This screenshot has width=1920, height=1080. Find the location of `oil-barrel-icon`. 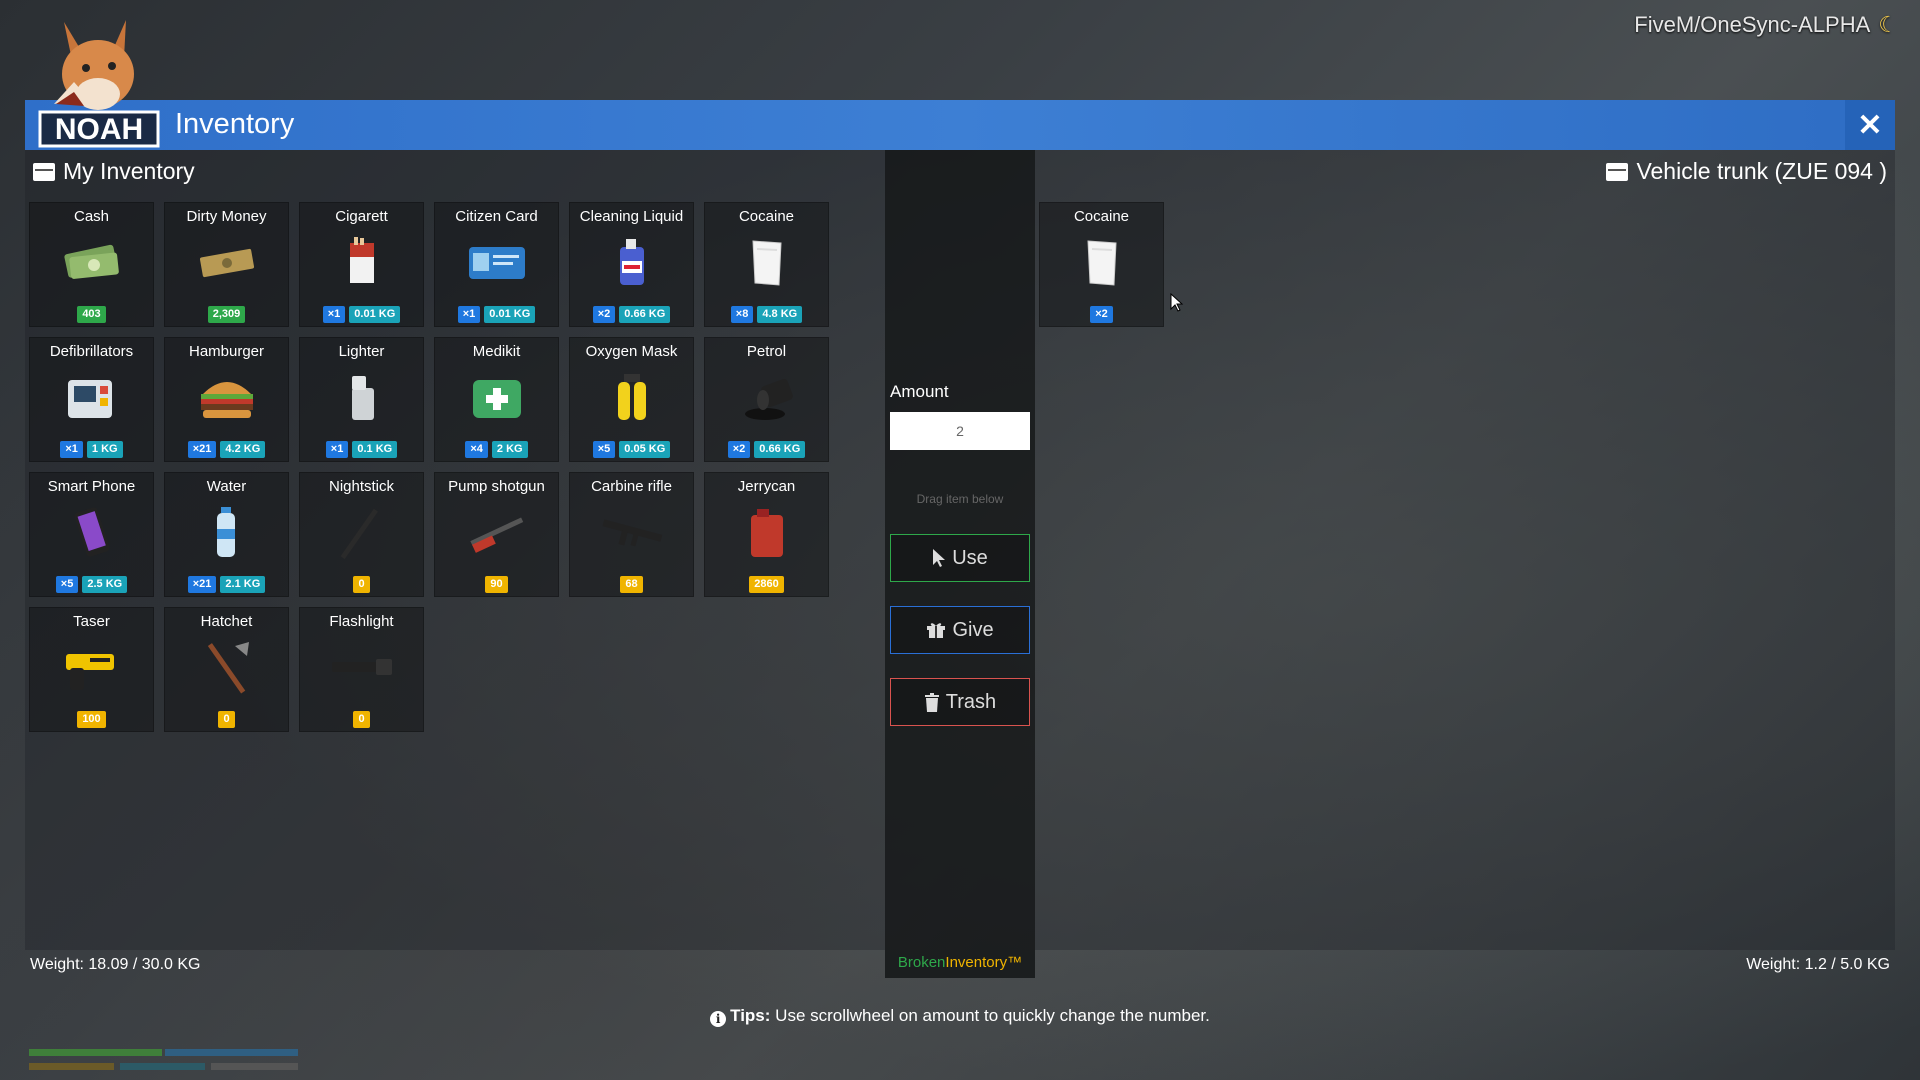

oil-barrel-icon is located at coordinates (767, 397).